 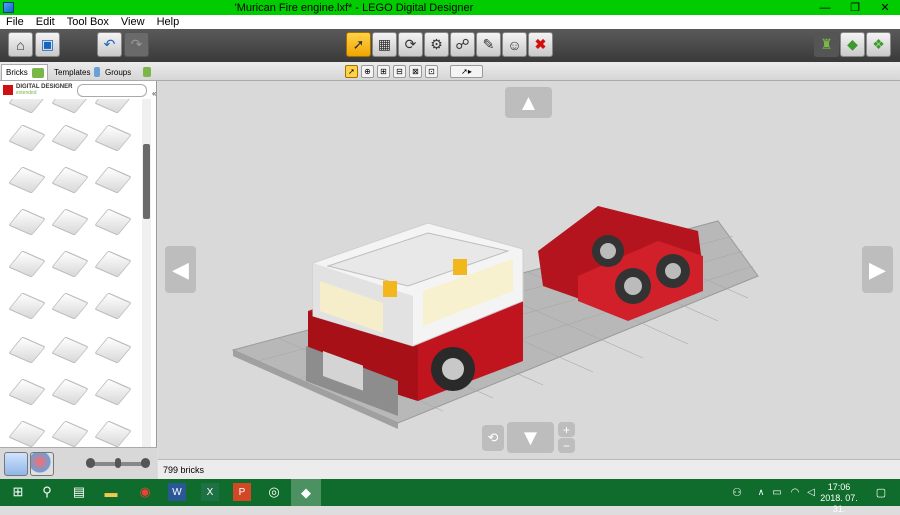 I want to click on zoom-slider, so click(x=118, y=463).